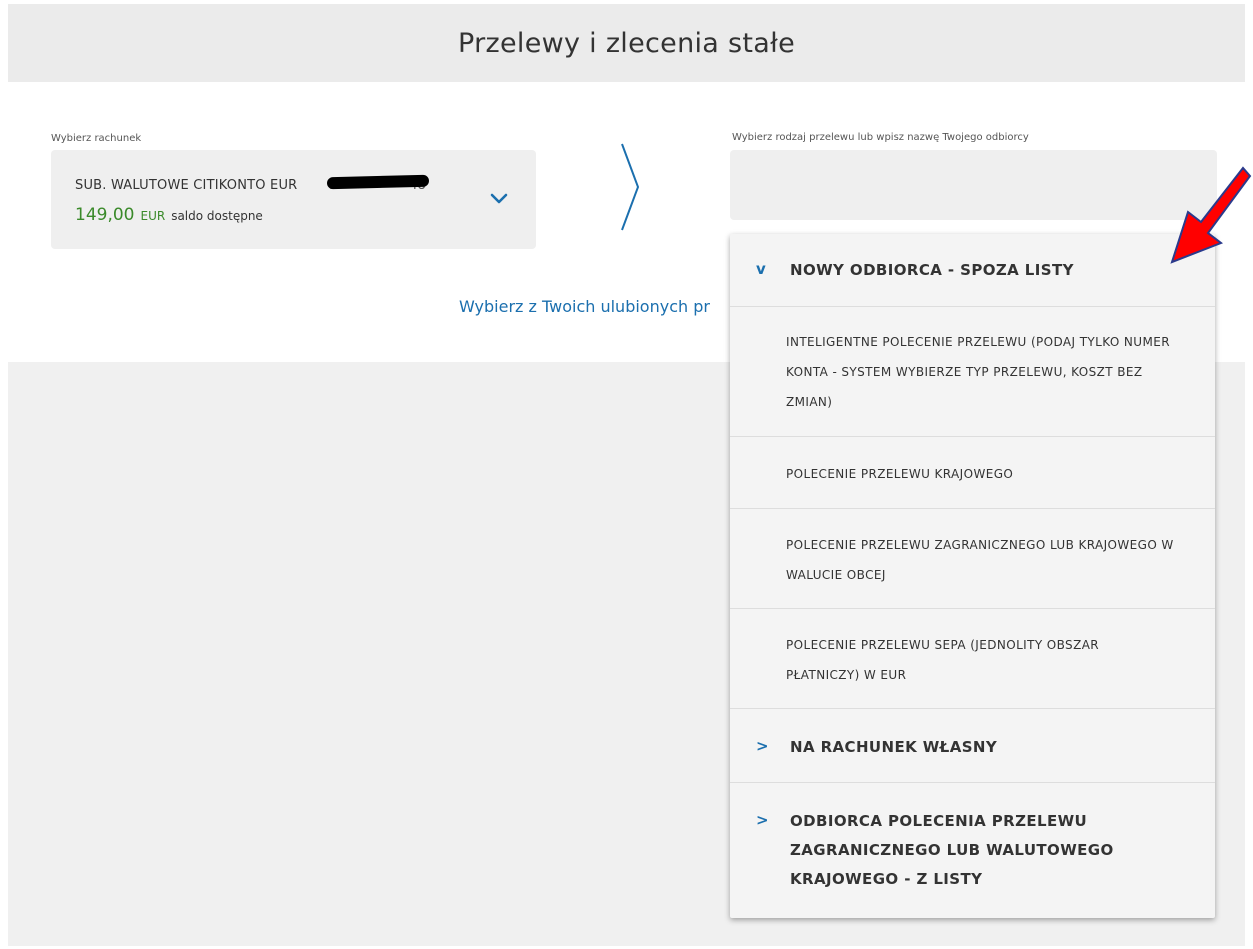 The height and width of the screenshot is (949, 1253). I want to click on recipient-input, so click(973, 185).